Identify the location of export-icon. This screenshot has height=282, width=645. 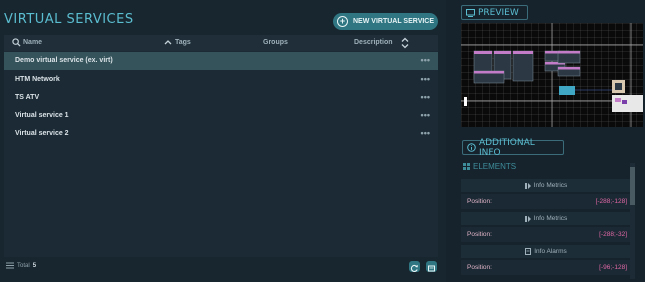
(431, 268).